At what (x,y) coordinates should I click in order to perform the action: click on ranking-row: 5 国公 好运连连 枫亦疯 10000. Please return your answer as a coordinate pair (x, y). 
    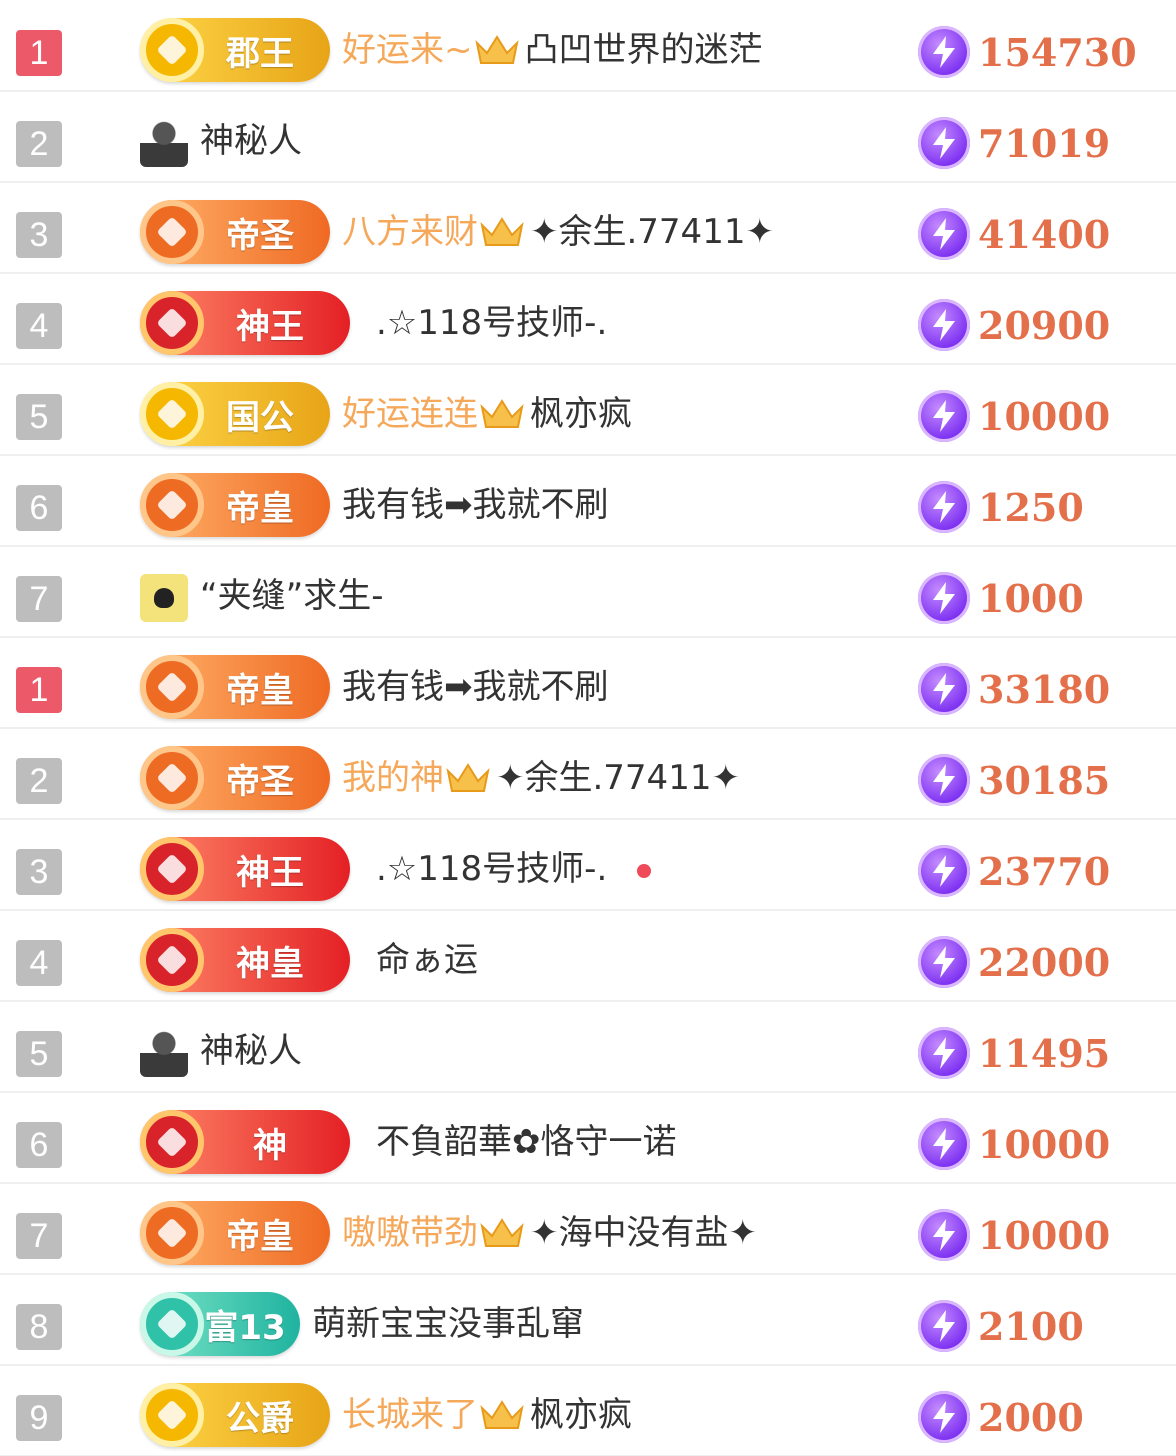
    Looking at the image, I should click on (588, 410).